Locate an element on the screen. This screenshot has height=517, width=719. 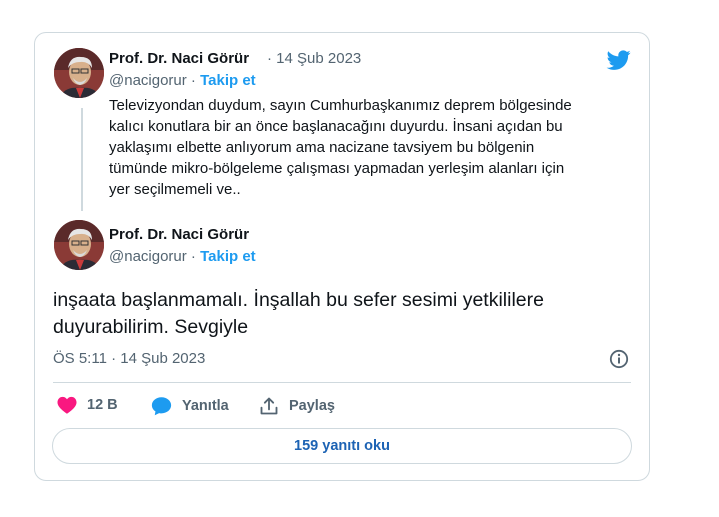
heart-icon is located at coordinates (67, 405).